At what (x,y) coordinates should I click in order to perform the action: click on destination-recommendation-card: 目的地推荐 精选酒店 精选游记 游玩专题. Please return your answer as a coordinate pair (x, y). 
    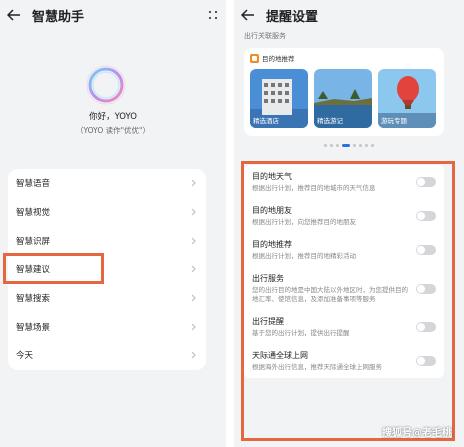
    Looking at the image, I should click on (344, 92).